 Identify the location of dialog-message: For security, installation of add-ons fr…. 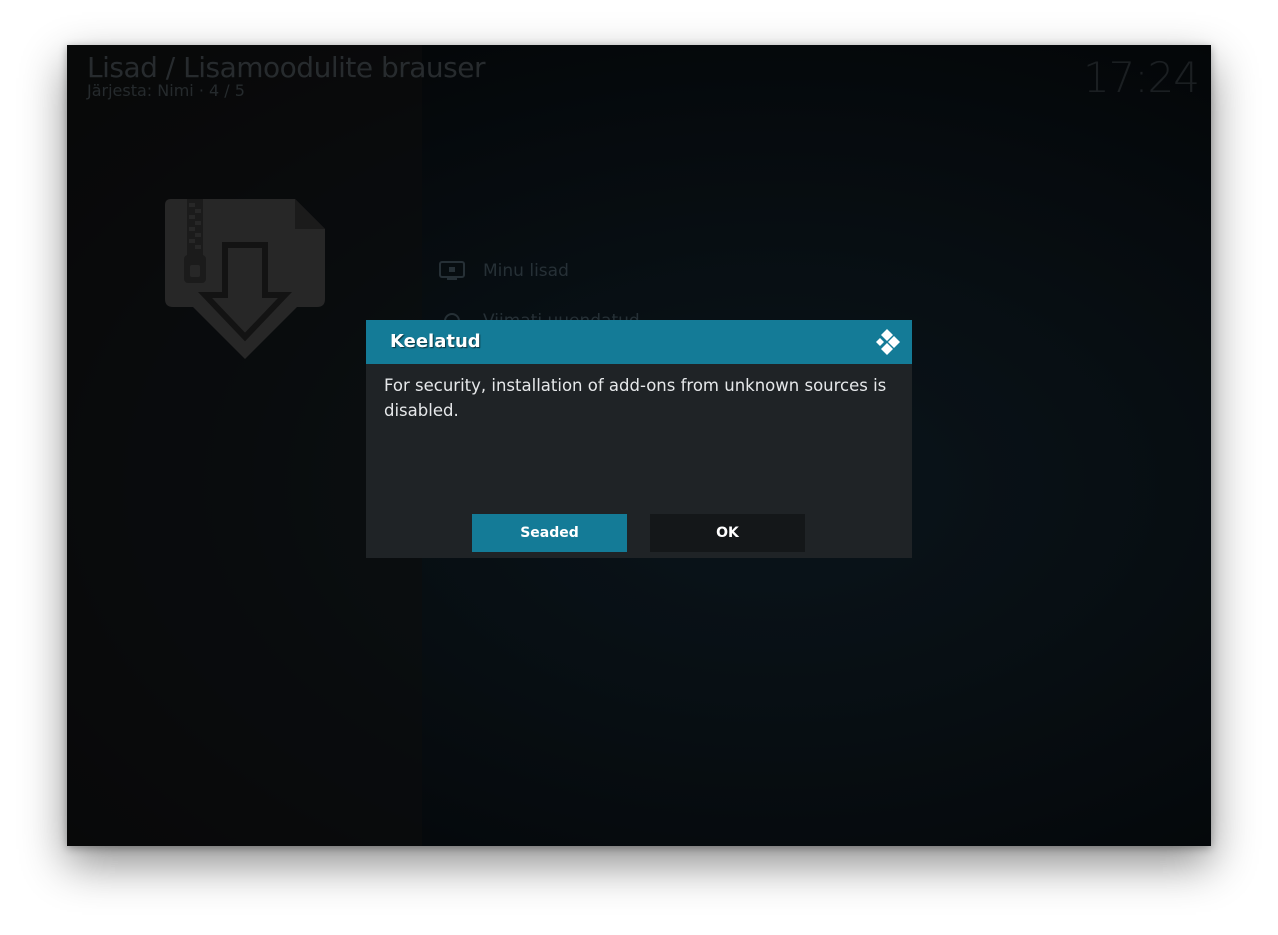
(635, 398).